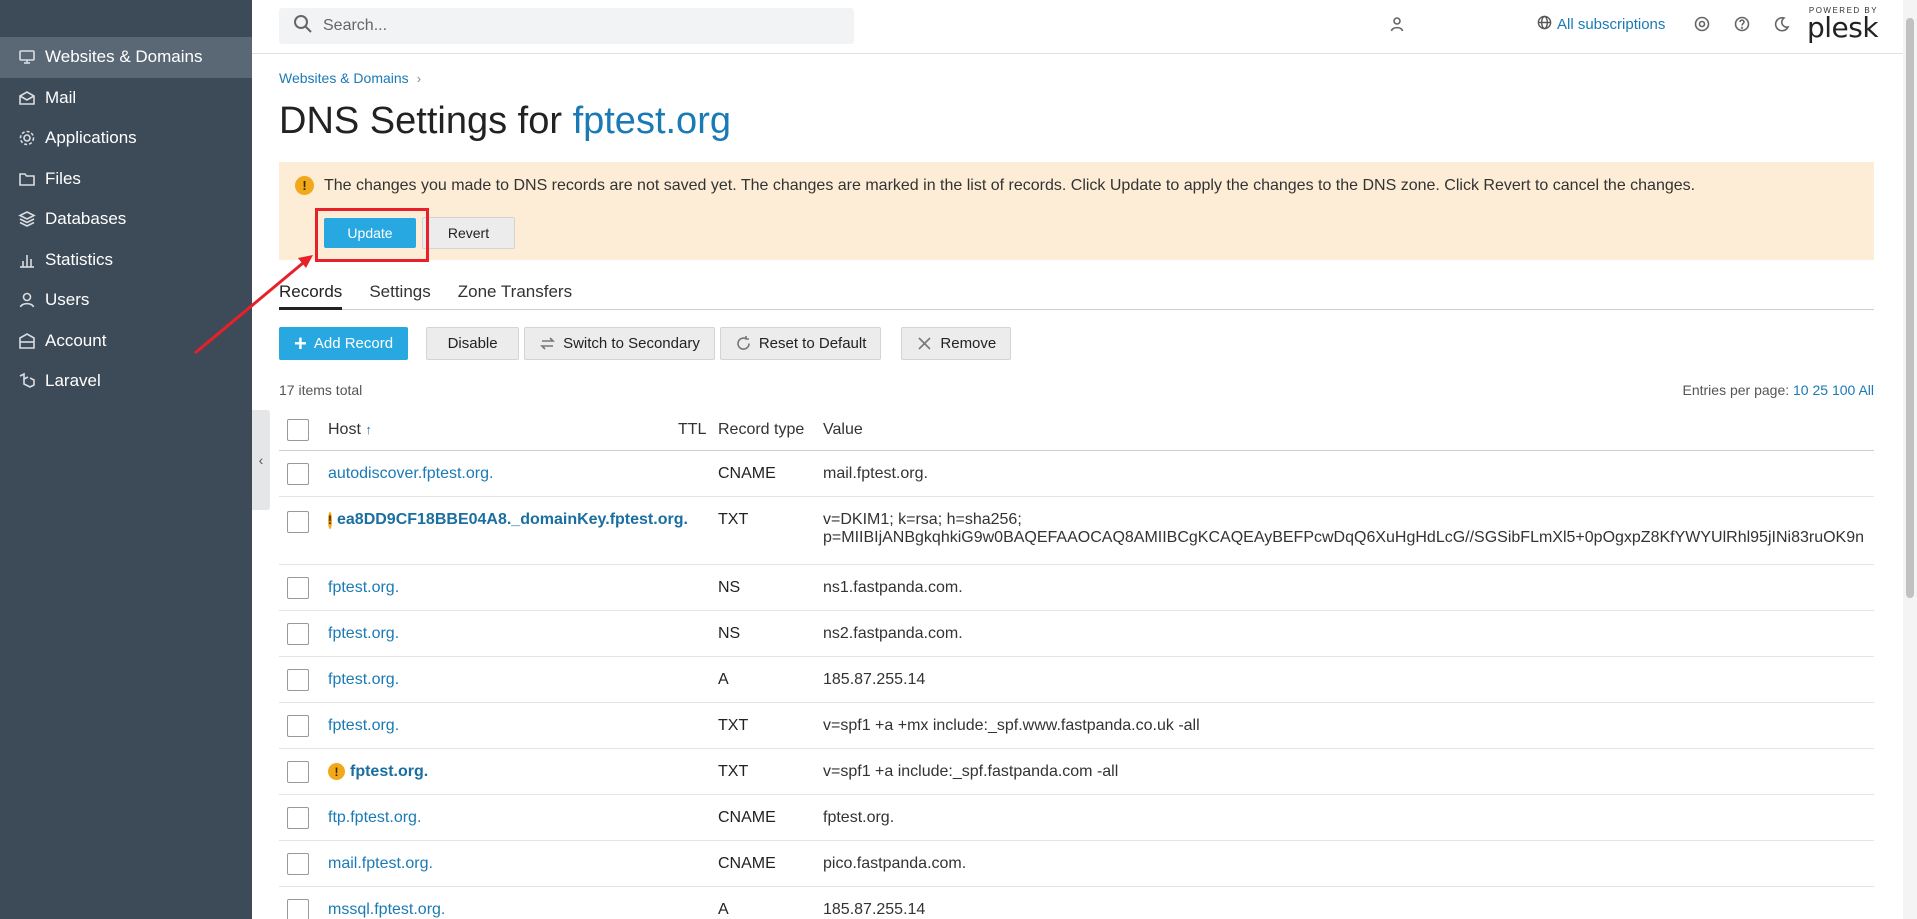 The width and height of the screenshot is (1917, 919). Describe the element at coordinates (956, 343) in the screenshot. I see `remove-button: Remove` at that location.